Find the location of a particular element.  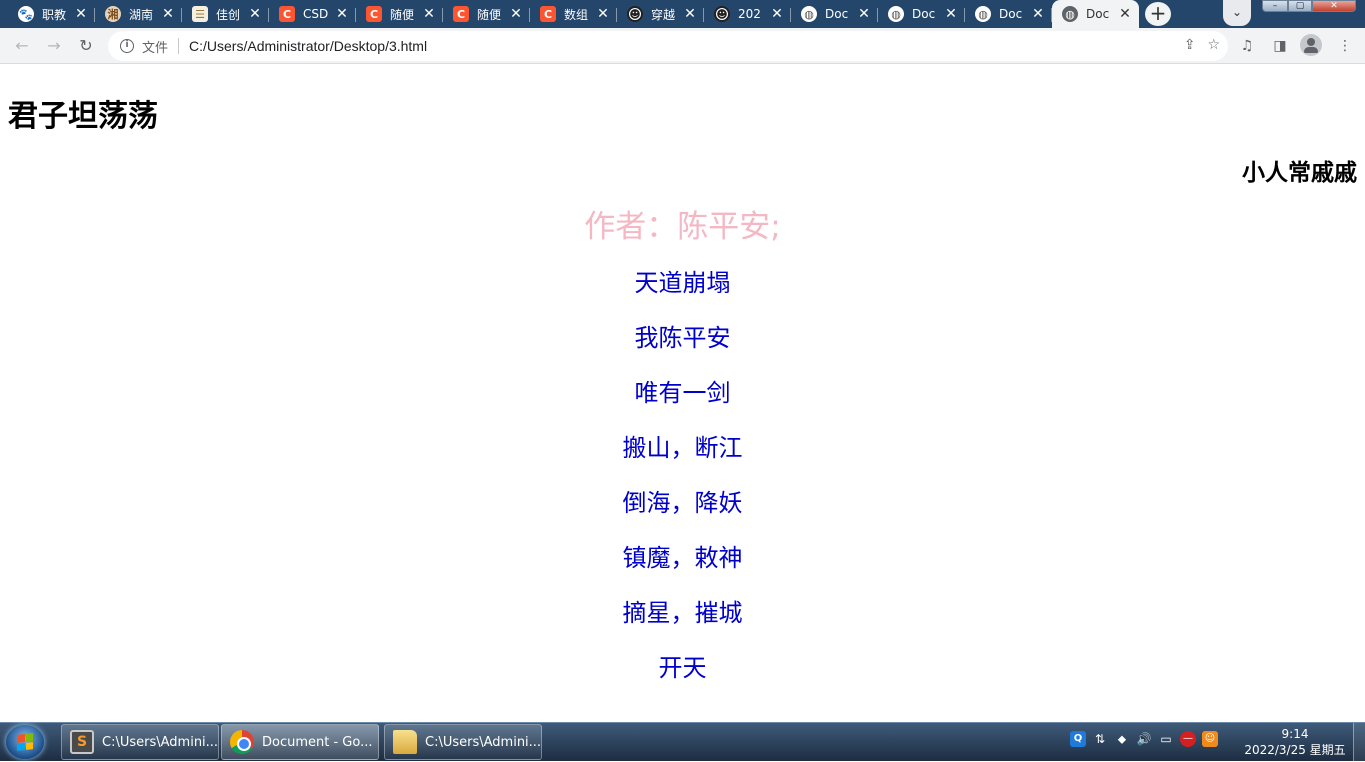

globe-icon: ◍ is located at coordinates (809, 14).